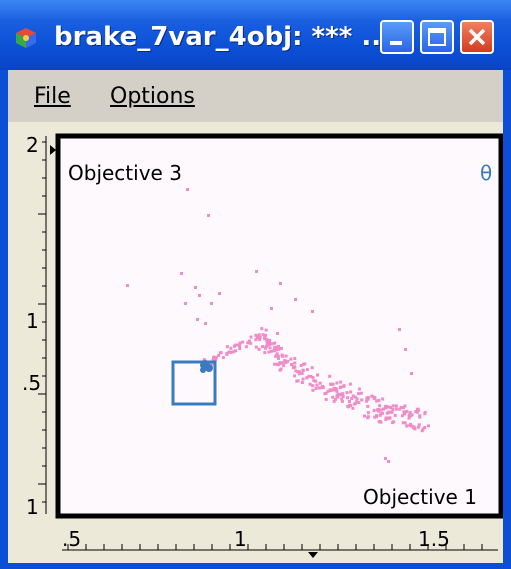 The width and height of the screenshot is (511, 569). What do you see at coordinates (4, 319) in the screenshot?
I see `window-frame-left` at bounding box center [4, 319].